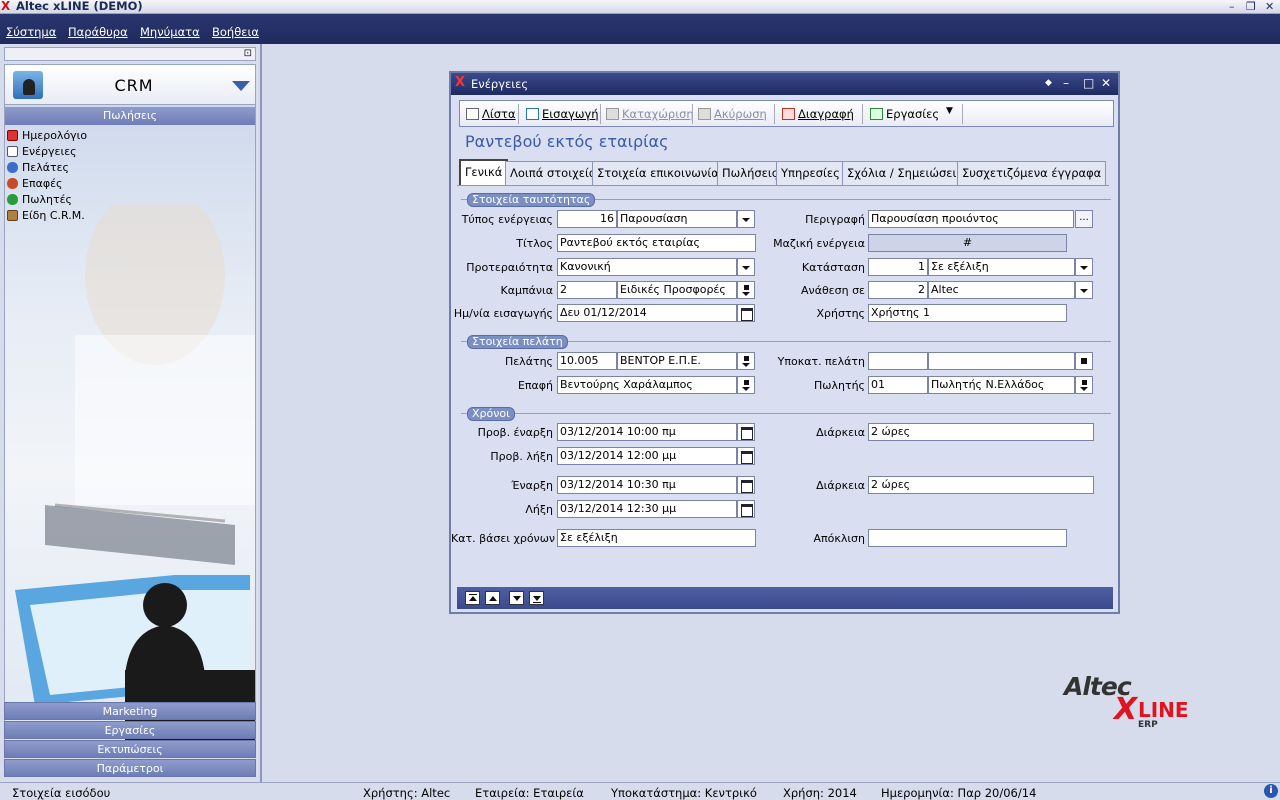 The width and height of the screenshot is (1280, 800). I want to click on time-state-field: Σε εξέλιξη, so click(656, 538).